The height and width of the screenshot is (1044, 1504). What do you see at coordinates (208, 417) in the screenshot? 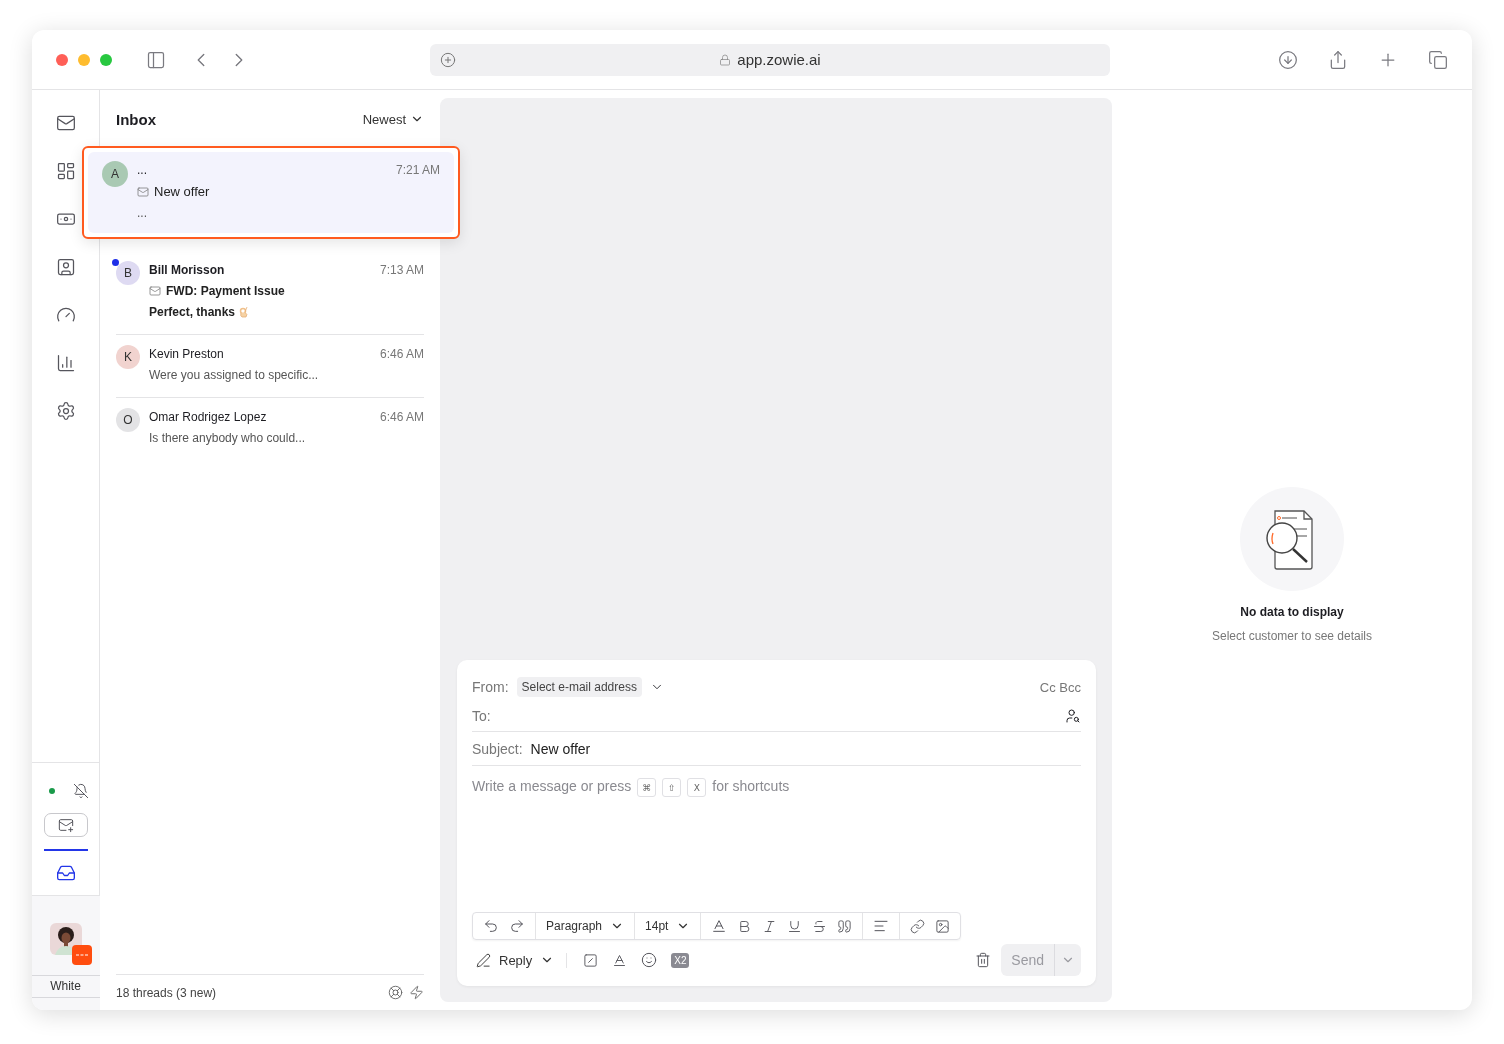
I see `sender-name: Omar Rodrigez Lopez` at bounding box center [208, 417].